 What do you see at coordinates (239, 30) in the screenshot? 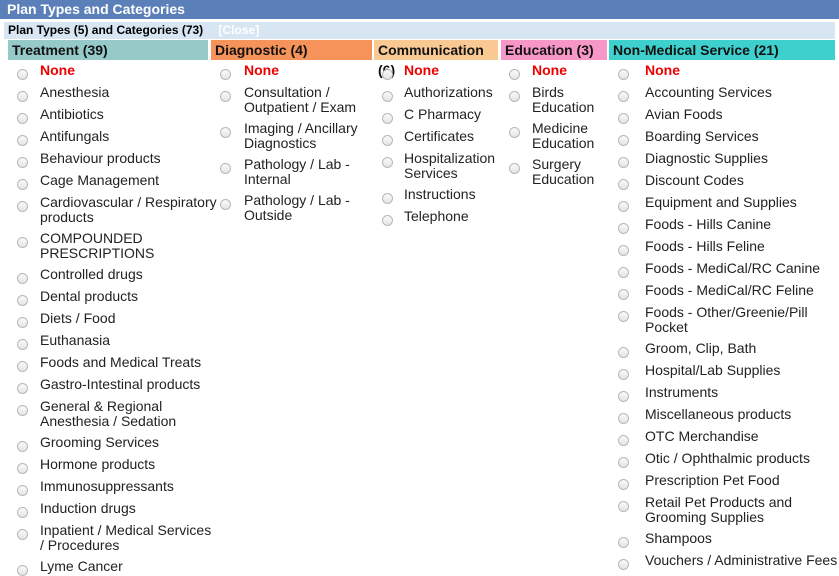
I see `close-link: [Close]` at bounding box center [239, 30].